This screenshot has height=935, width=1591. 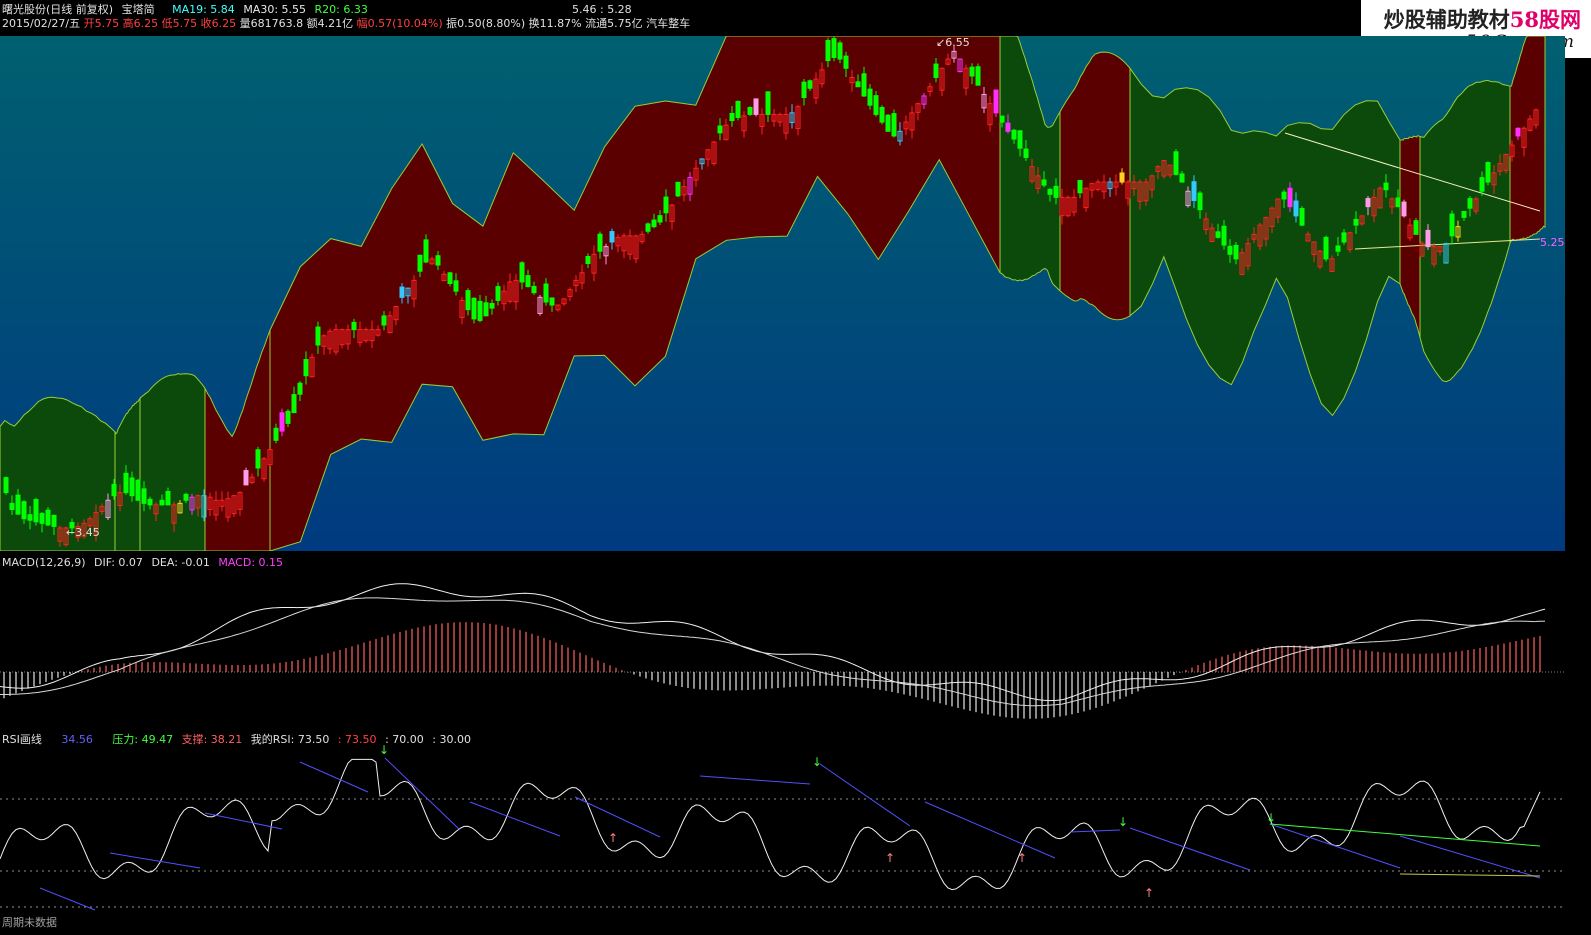 I want to click on rsi-support-line, so click(x=1470, y=875).